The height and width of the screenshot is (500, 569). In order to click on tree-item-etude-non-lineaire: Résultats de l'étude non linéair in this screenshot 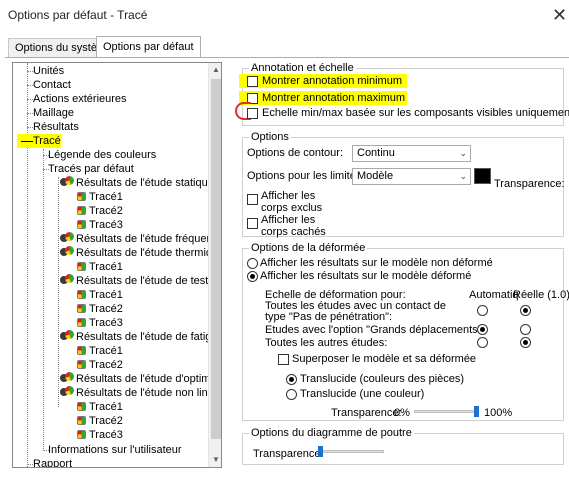, I will do `click(134, 393)`.